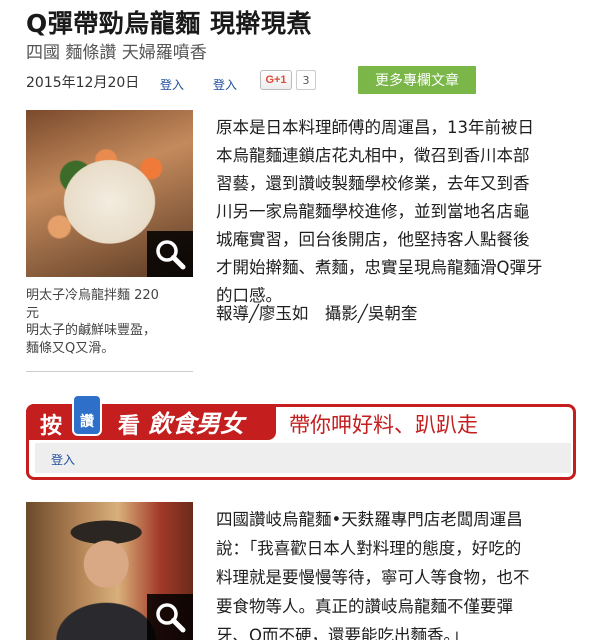  I want to click on paragraph-line: 要食物等人。真正的讚岐烏龍麵不僅要彈, so click(364, 606).